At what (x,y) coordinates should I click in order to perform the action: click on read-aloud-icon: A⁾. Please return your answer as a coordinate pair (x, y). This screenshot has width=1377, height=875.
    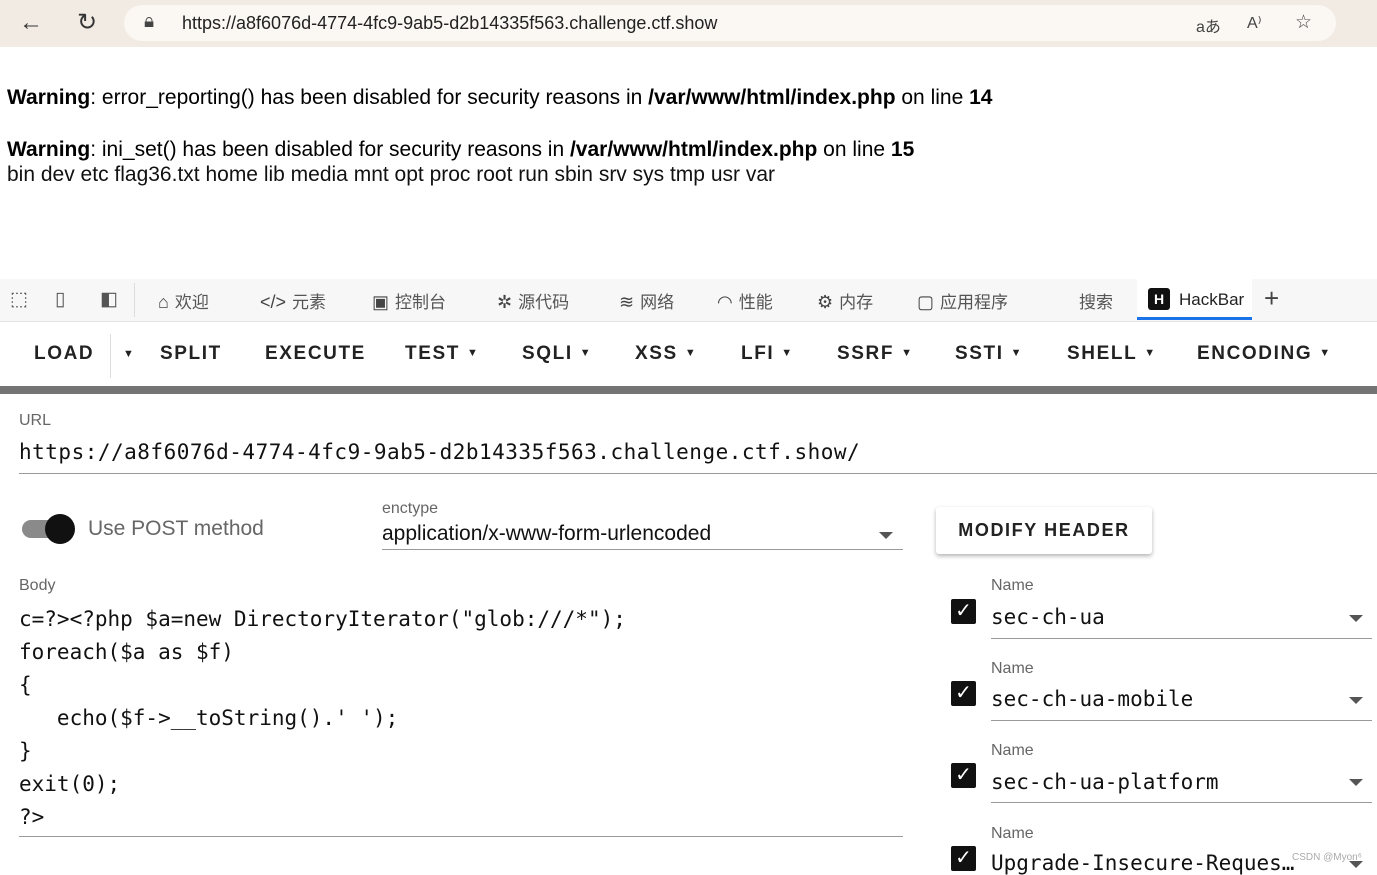
    Looking at the image, I should click on (1254, 23).